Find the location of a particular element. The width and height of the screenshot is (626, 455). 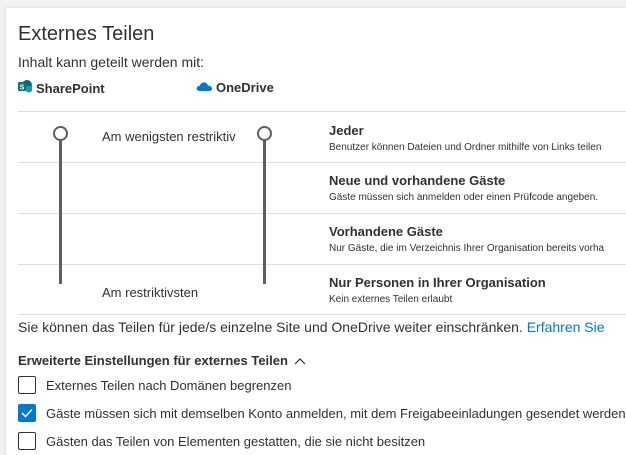

onedrive-logo: OneDrive is located at coordinates (235, 87).